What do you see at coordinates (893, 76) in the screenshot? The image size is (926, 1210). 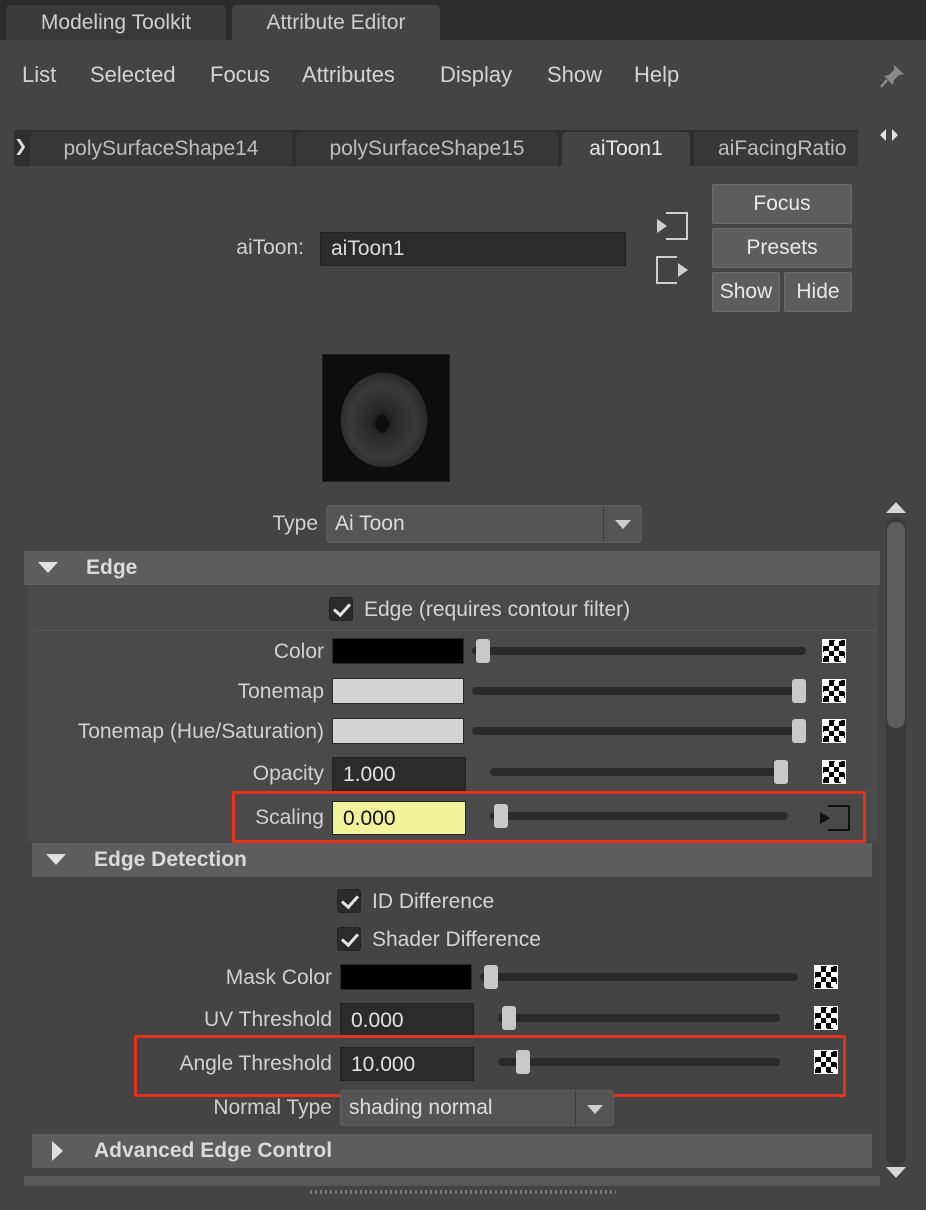 I see `pin-icon` at bounding box center [893, 76].